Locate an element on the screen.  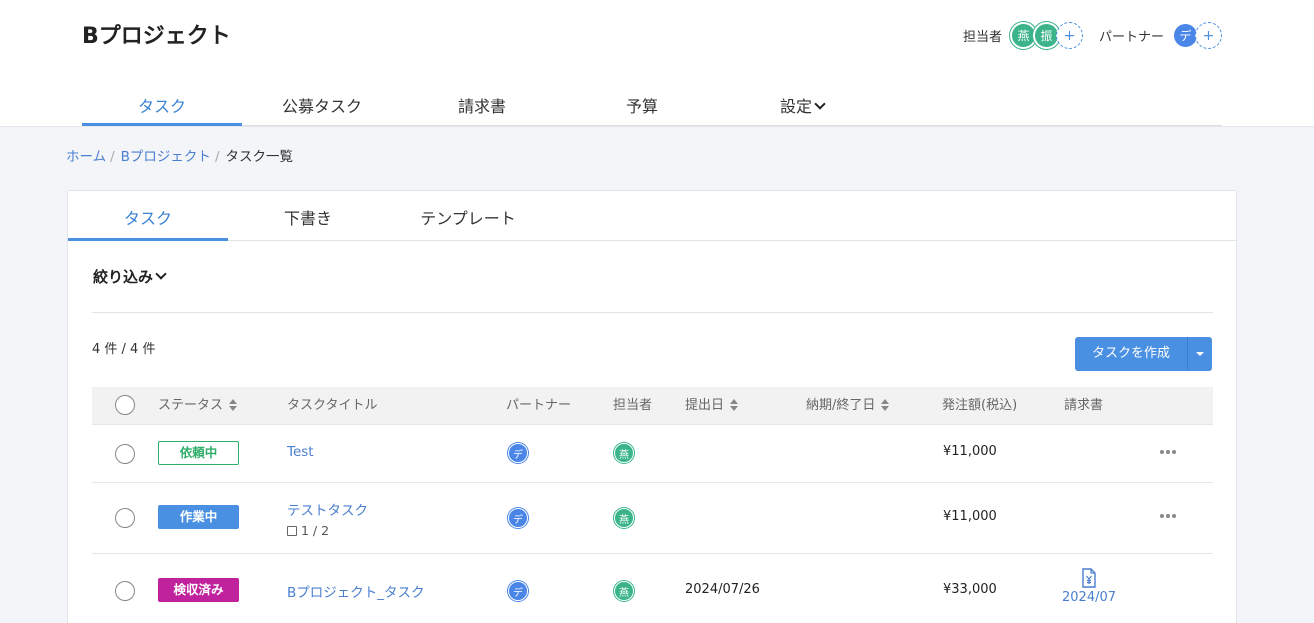
header-title: タスクタイトル is located at coordinates (332, 405).